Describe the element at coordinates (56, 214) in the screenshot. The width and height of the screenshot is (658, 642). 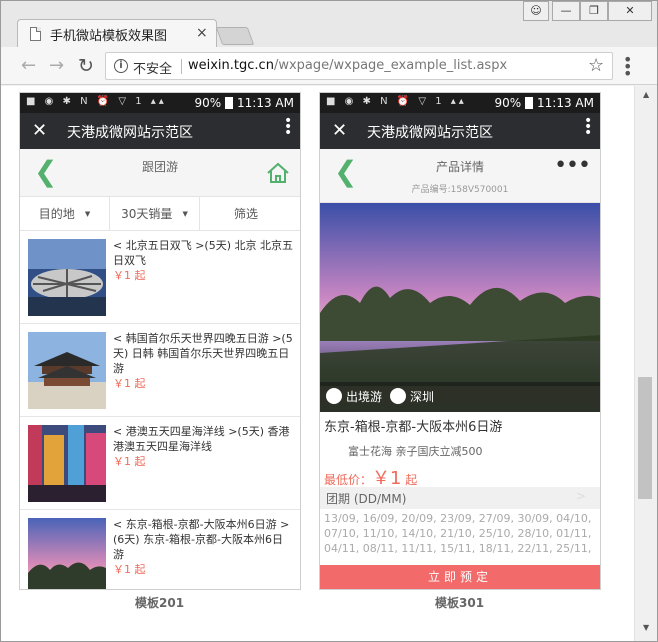
I see `filter-label: 目的地` at that location.